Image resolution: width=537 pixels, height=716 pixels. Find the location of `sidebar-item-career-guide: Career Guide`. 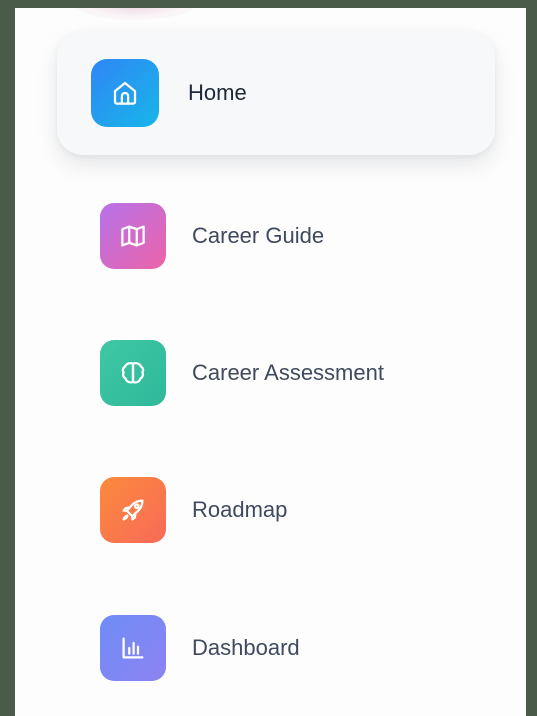

sidebar-item-career-guide: Career Guide is located at coordinates (290, 236).